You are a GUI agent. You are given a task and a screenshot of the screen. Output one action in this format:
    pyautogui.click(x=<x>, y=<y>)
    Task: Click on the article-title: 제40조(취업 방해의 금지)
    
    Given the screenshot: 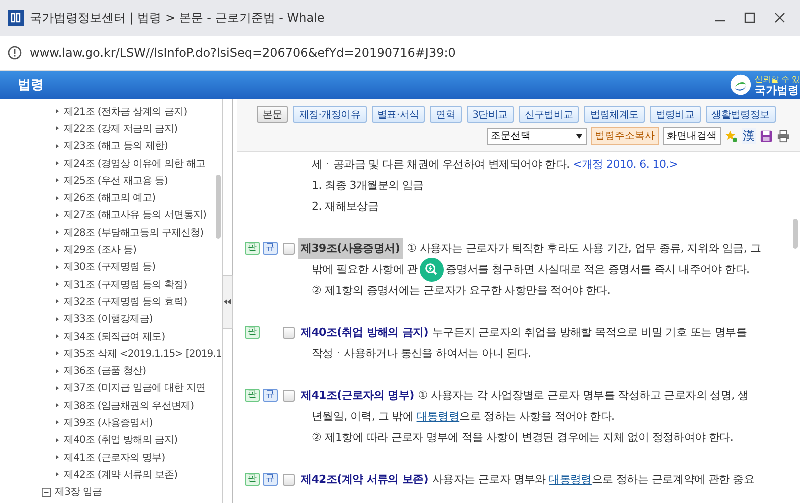 What is the action you would take?
    pyautogui.click(x=365, y=332)
    